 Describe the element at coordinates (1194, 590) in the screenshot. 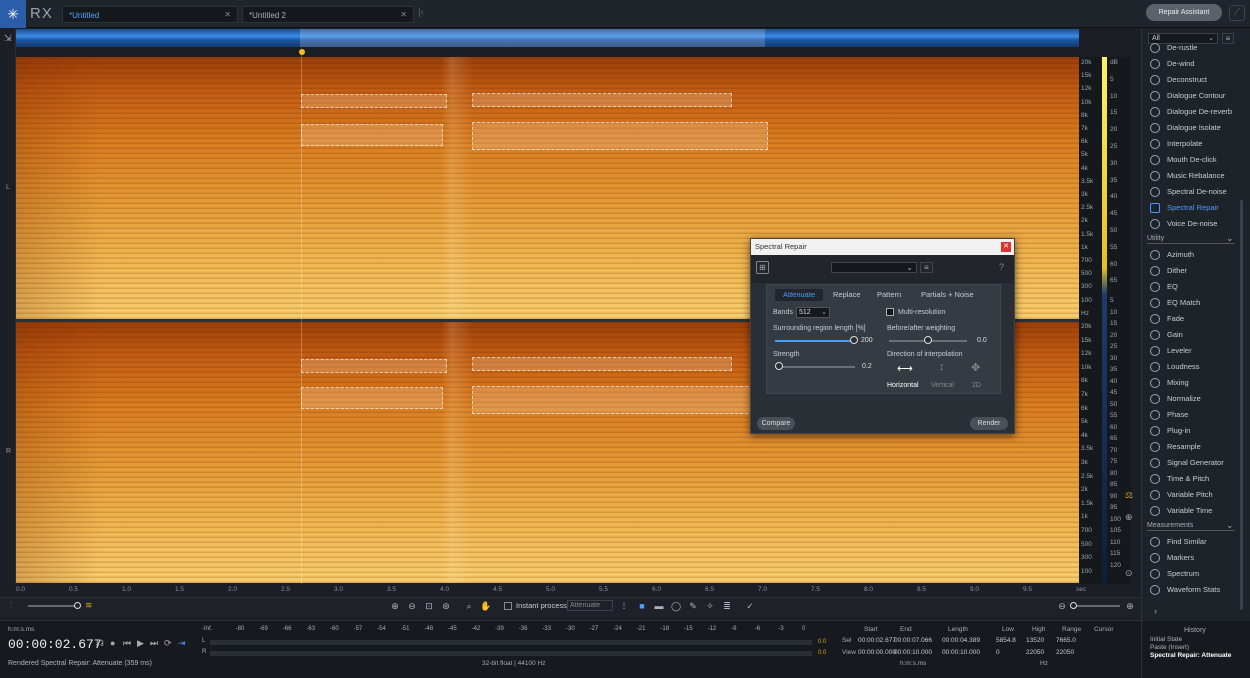

I see `module-waveform-stats: Waveform Stats` at that location.